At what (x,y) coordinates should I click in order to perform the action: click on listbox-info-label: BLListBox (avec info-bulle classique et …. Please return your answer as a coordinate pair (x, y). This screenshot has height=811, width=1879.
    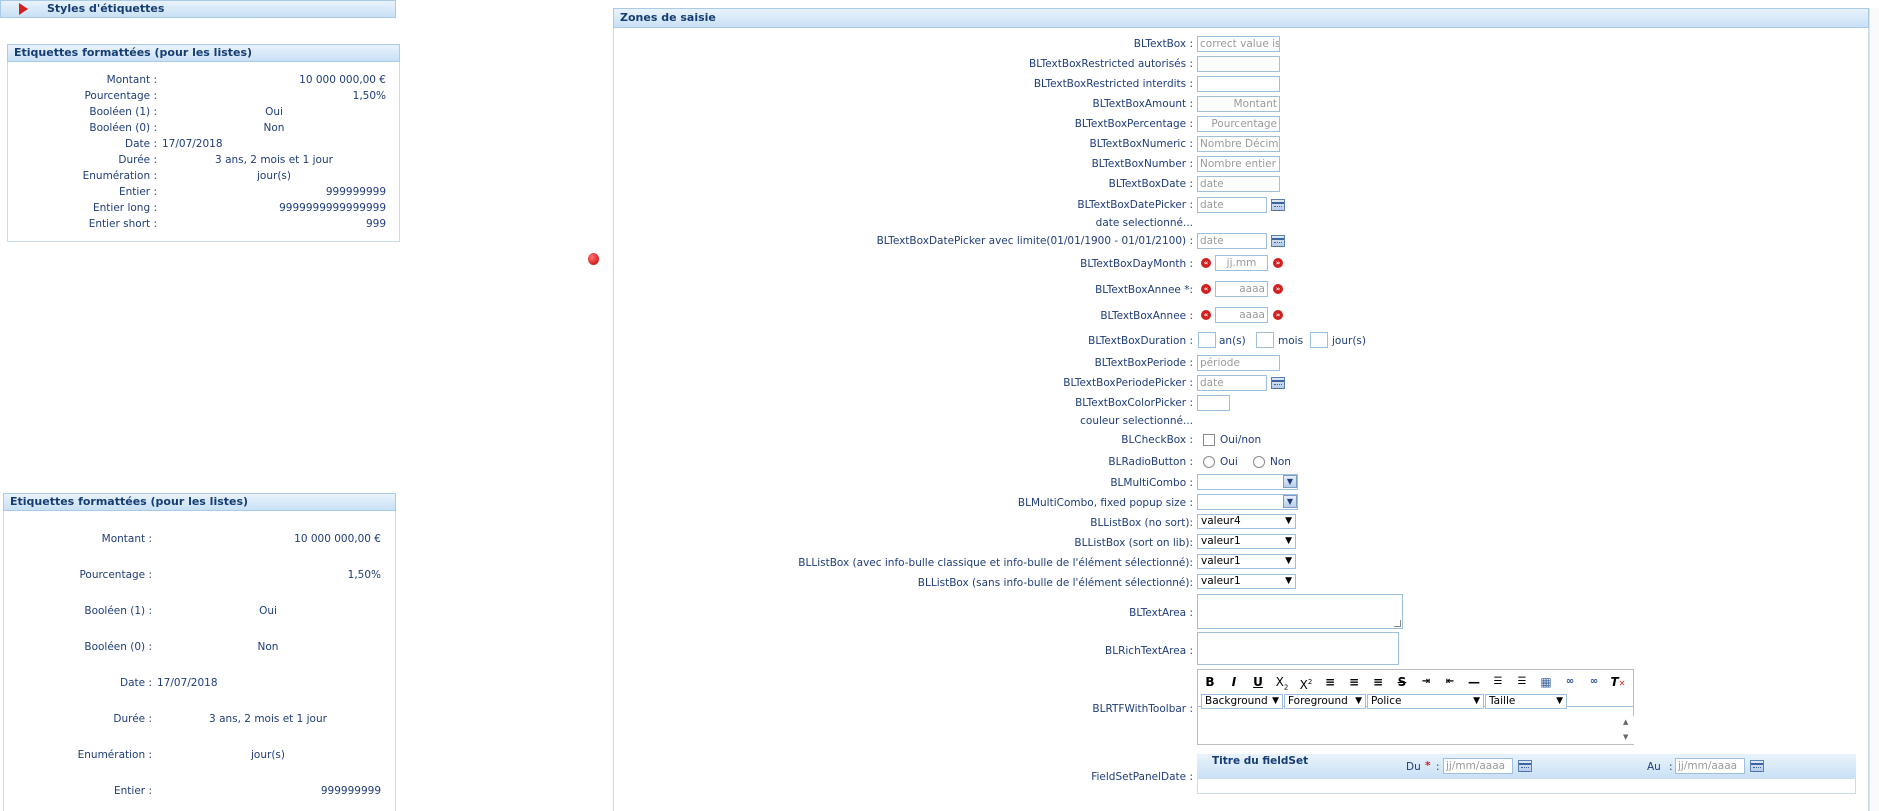
    Looking at the image, I should click on (995, 563).